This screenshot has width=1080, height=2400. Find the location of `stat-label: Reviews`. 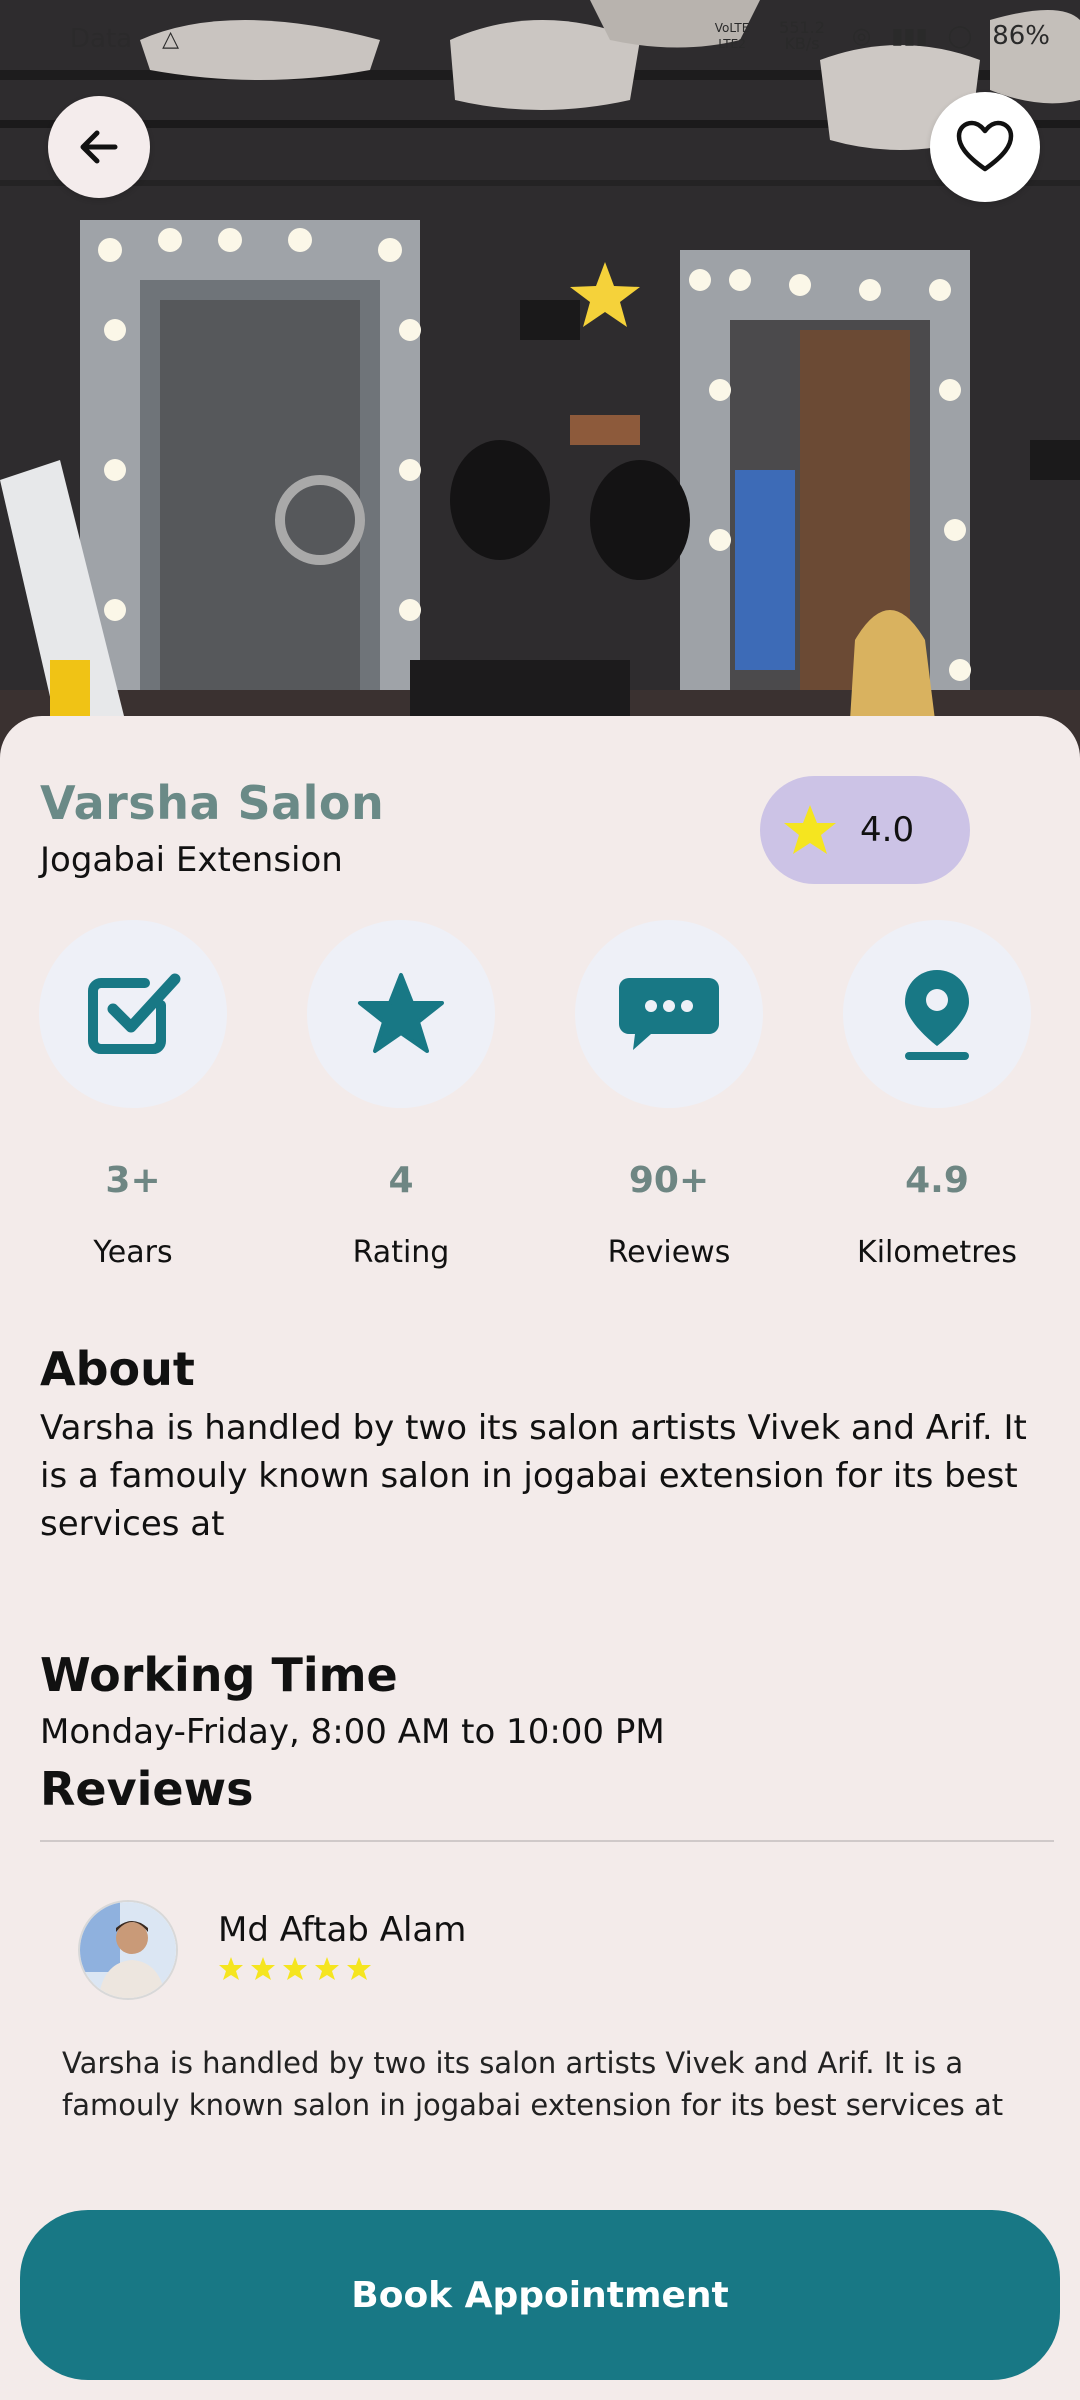

stat-label: Reviews is located at coordinates (669, 1252).